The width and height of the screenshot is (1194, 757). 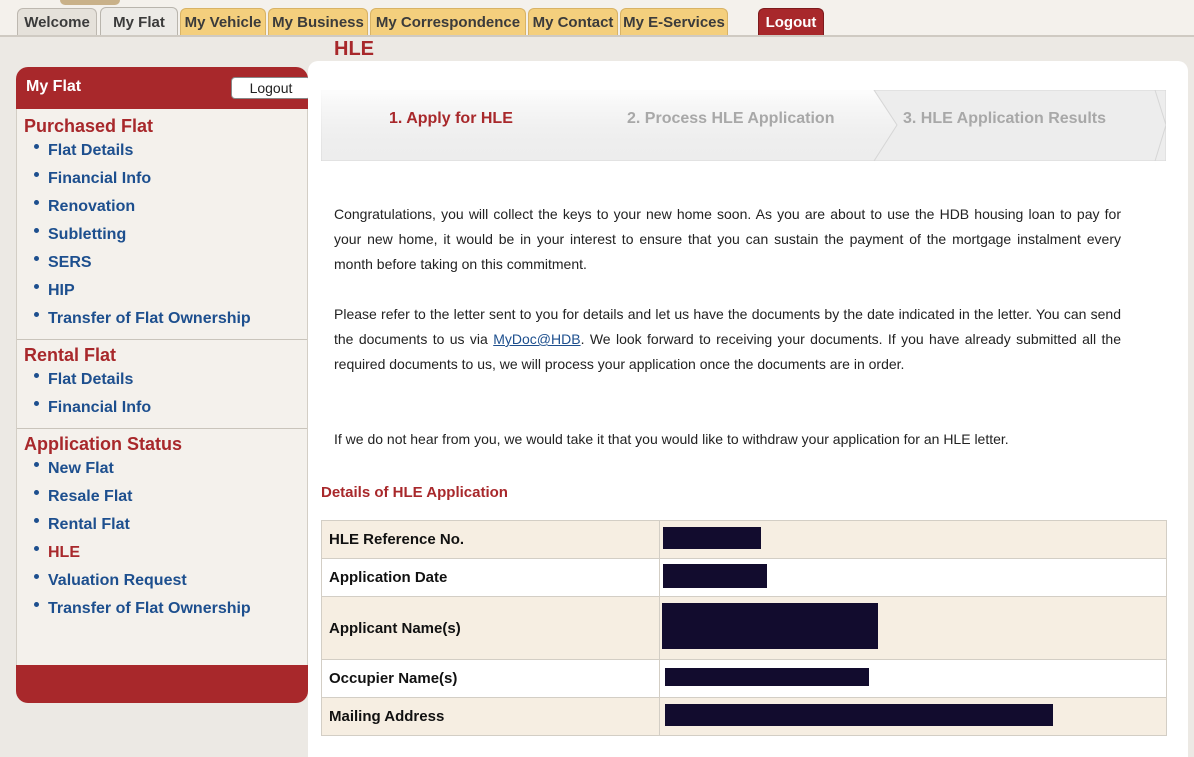 I want to click on sidebar-section-rental-flat: Rental Flat, so click(x=70, y=355).